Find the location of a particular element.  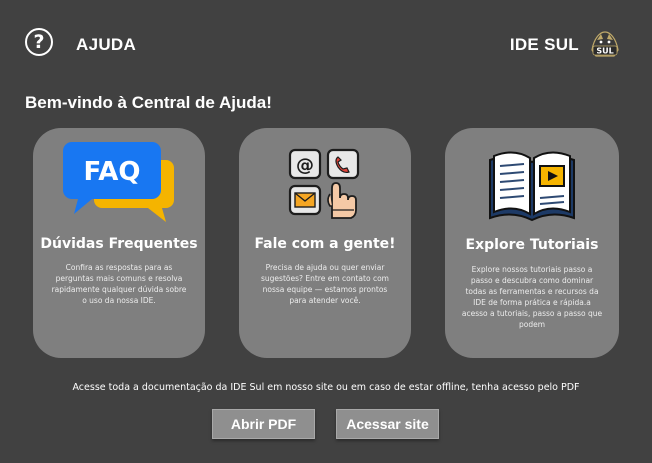

open-book-video-icon is located at coordinates (532, 186).